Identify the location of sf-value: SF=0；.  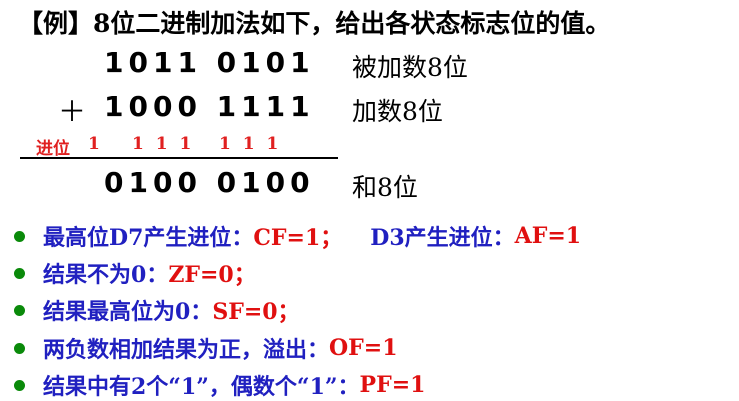
(256, 312).